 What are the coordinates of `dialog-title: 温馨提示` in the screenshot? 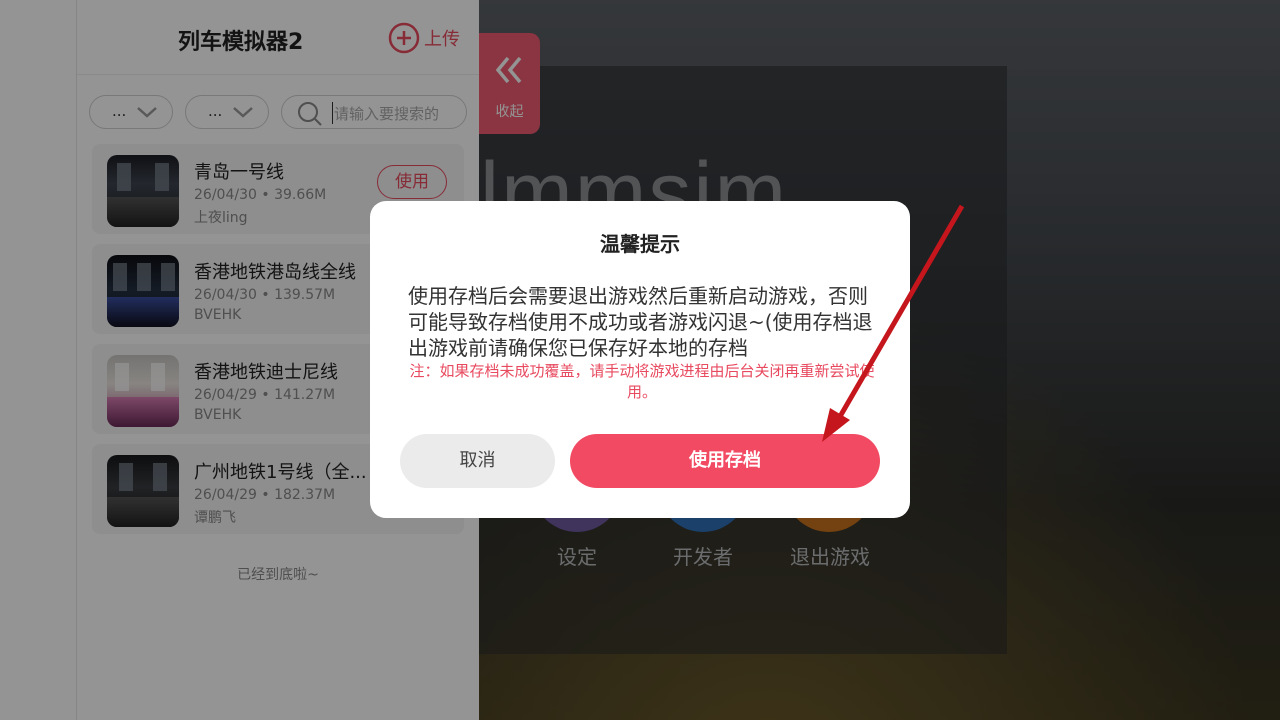 It's located at (640, 244).